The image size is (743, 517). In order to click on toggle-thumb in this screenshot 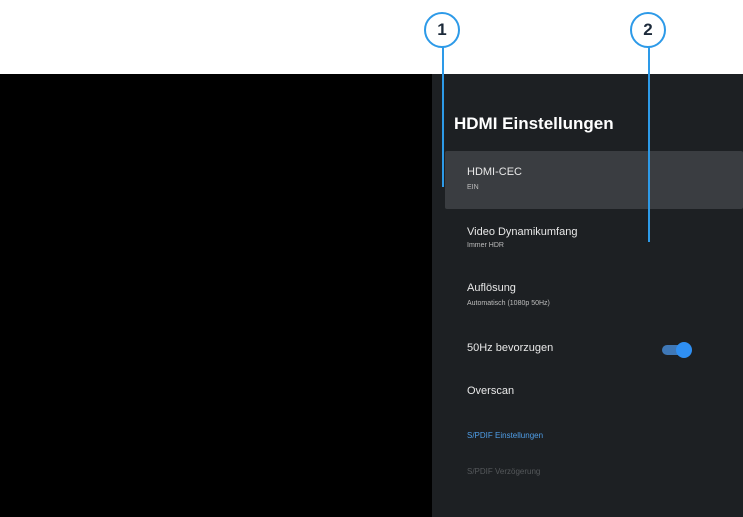, I will do `click(684, 350)`.